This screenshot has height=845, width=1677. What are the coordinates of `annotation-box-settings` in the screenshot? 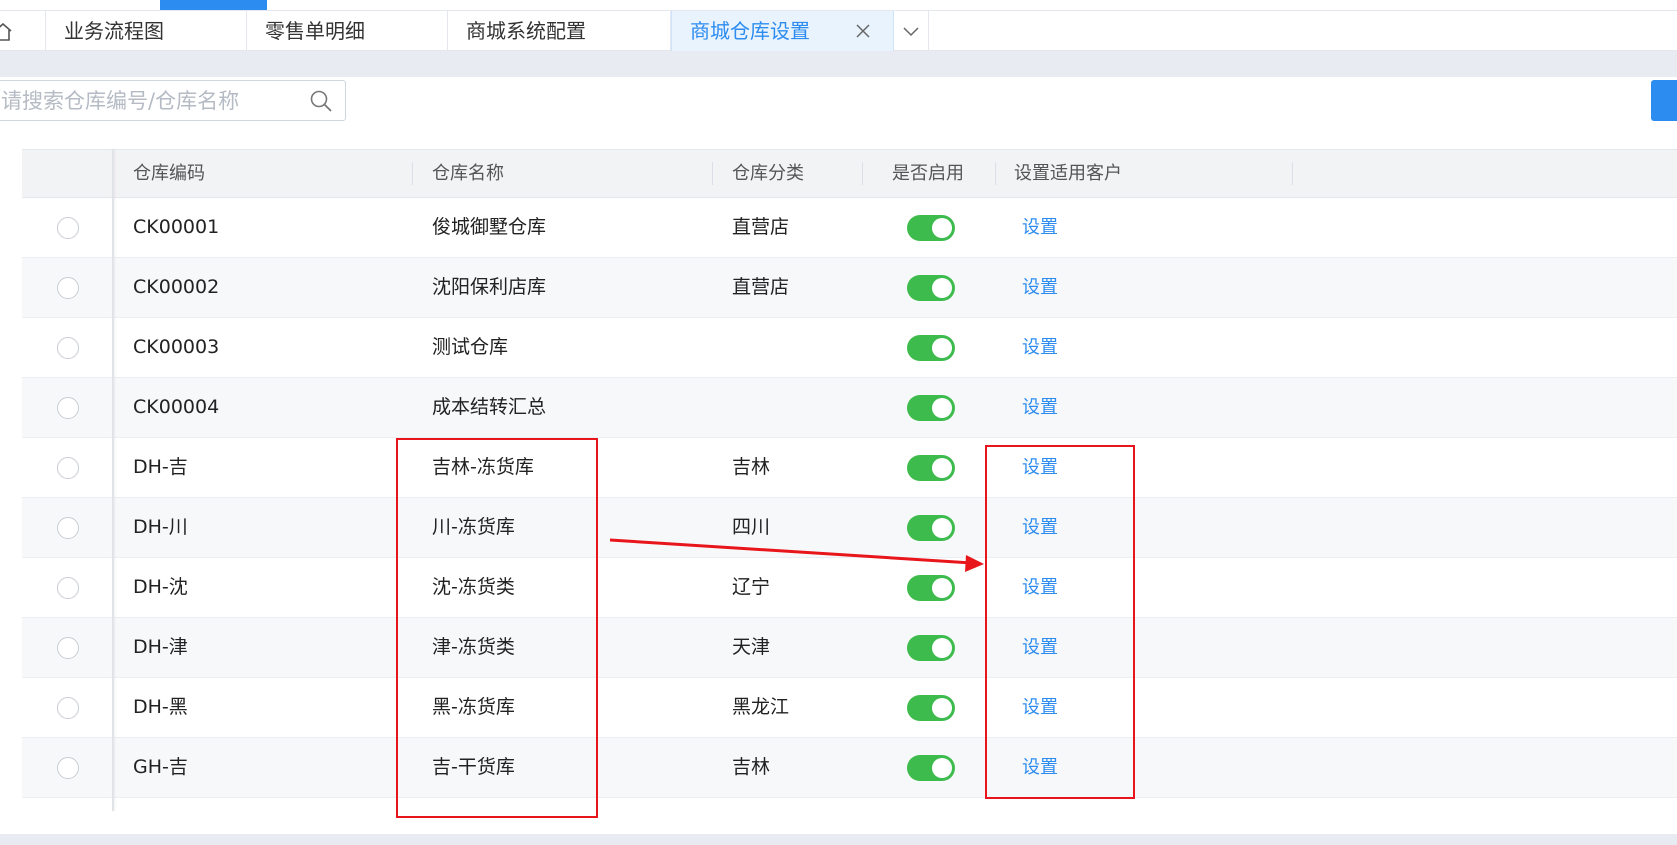 It's located at (1060, 622).